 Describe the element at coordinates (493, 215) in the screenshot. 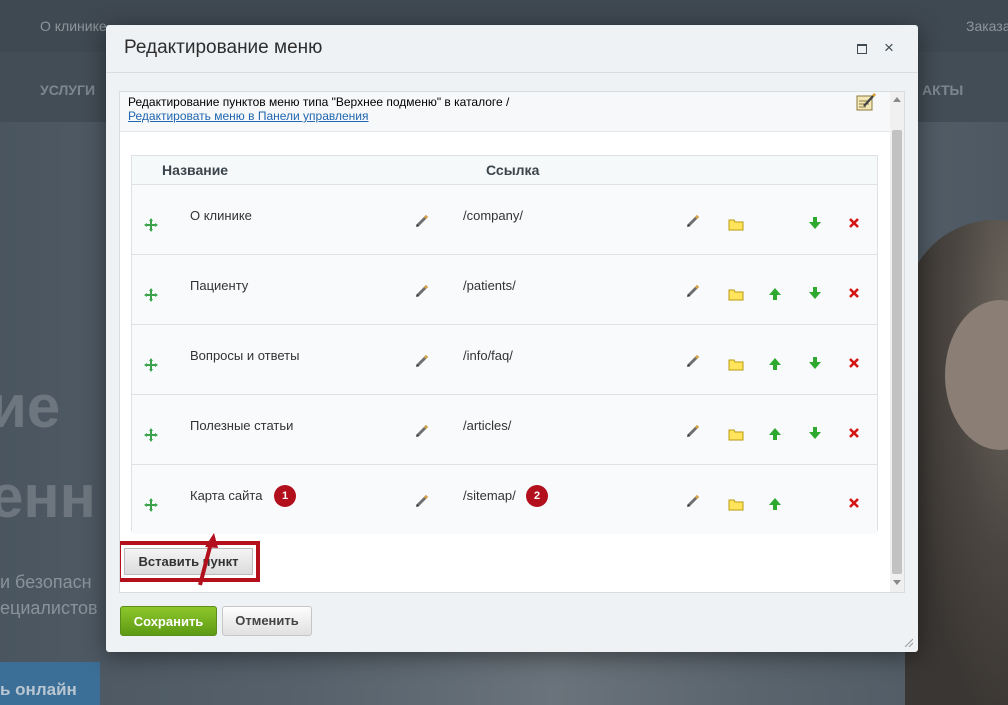

I see `menu-item-link: /company/` at that location.